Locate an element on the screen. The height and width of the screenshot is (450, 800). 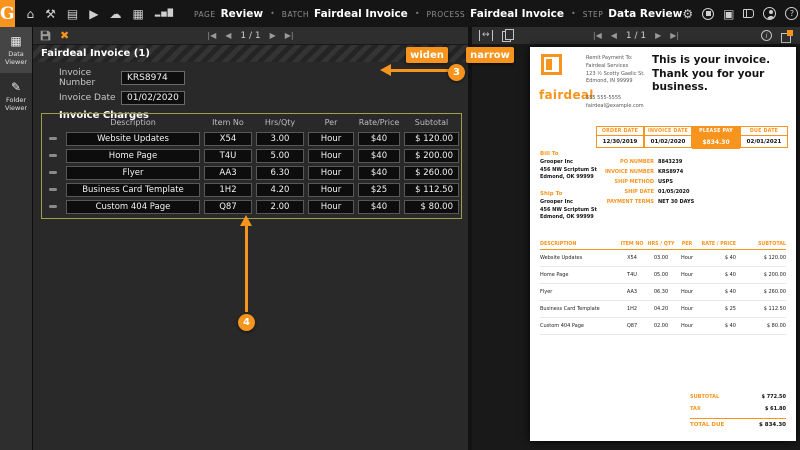
item-subtotal: $ 200.00 is located at coordinates (774, 275).